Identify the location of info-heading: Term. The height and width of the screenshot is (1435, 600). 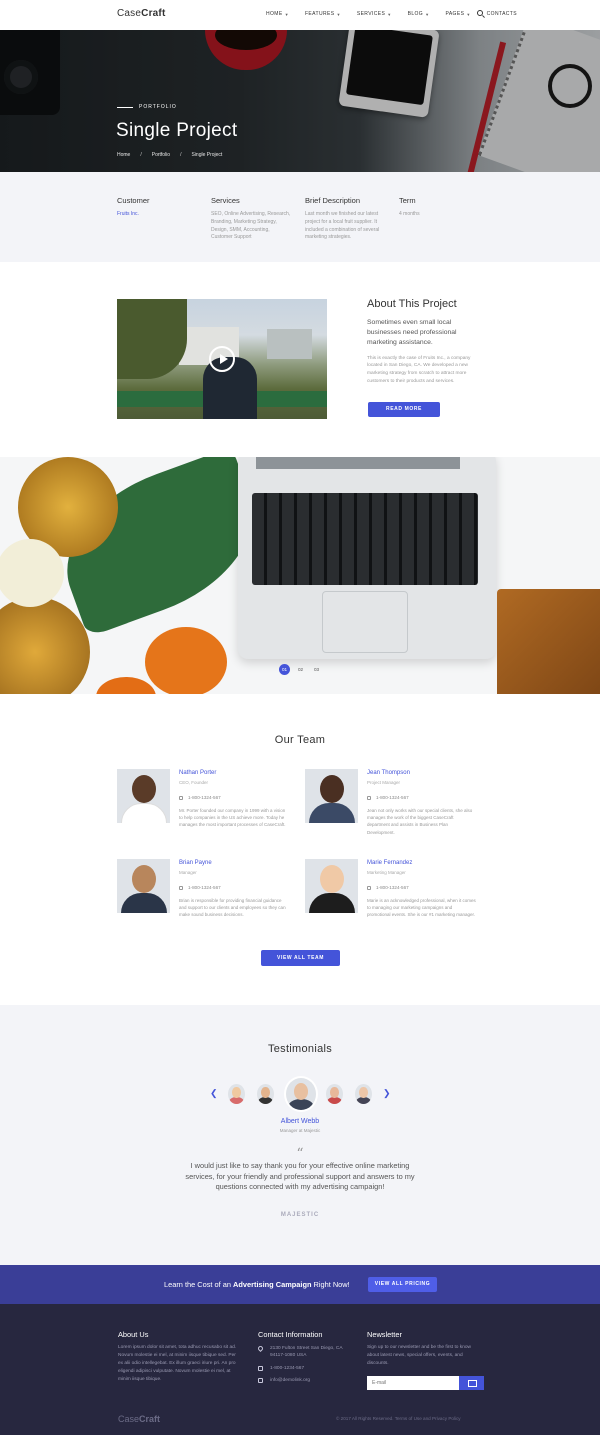
(407, 200).